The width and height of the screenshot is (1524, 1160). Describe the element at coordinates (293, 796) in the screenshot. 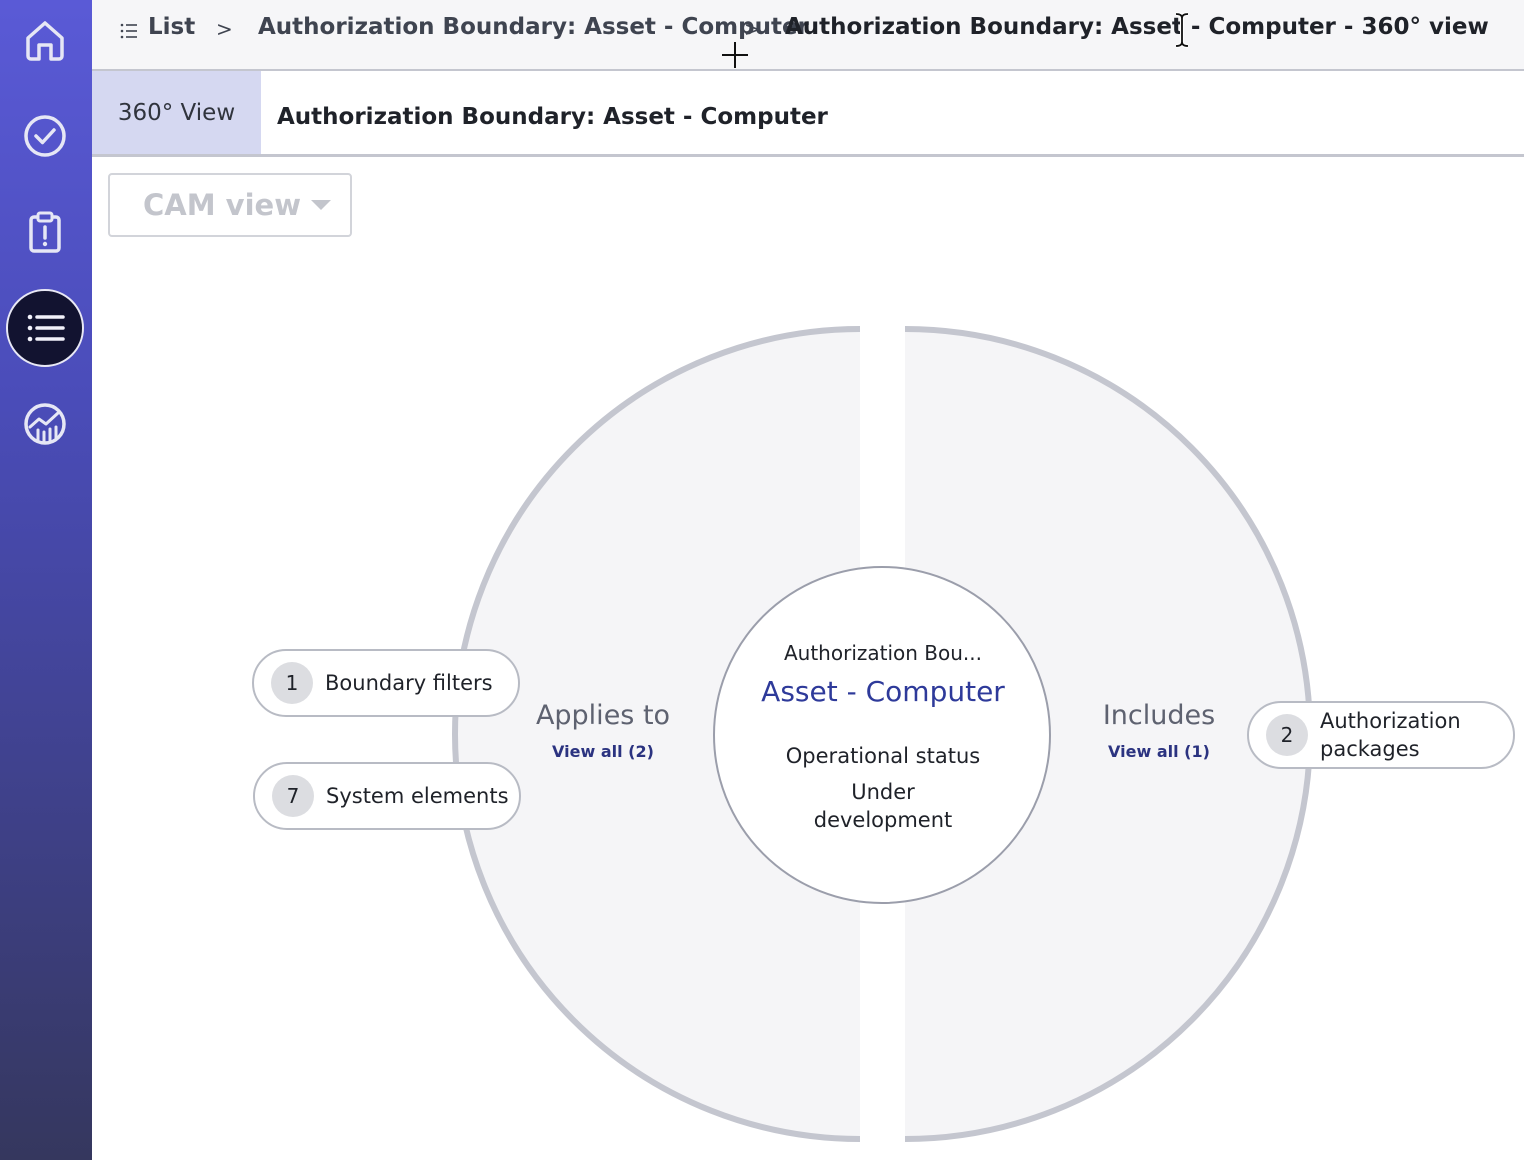

I see `count-badge: 7` at that location.